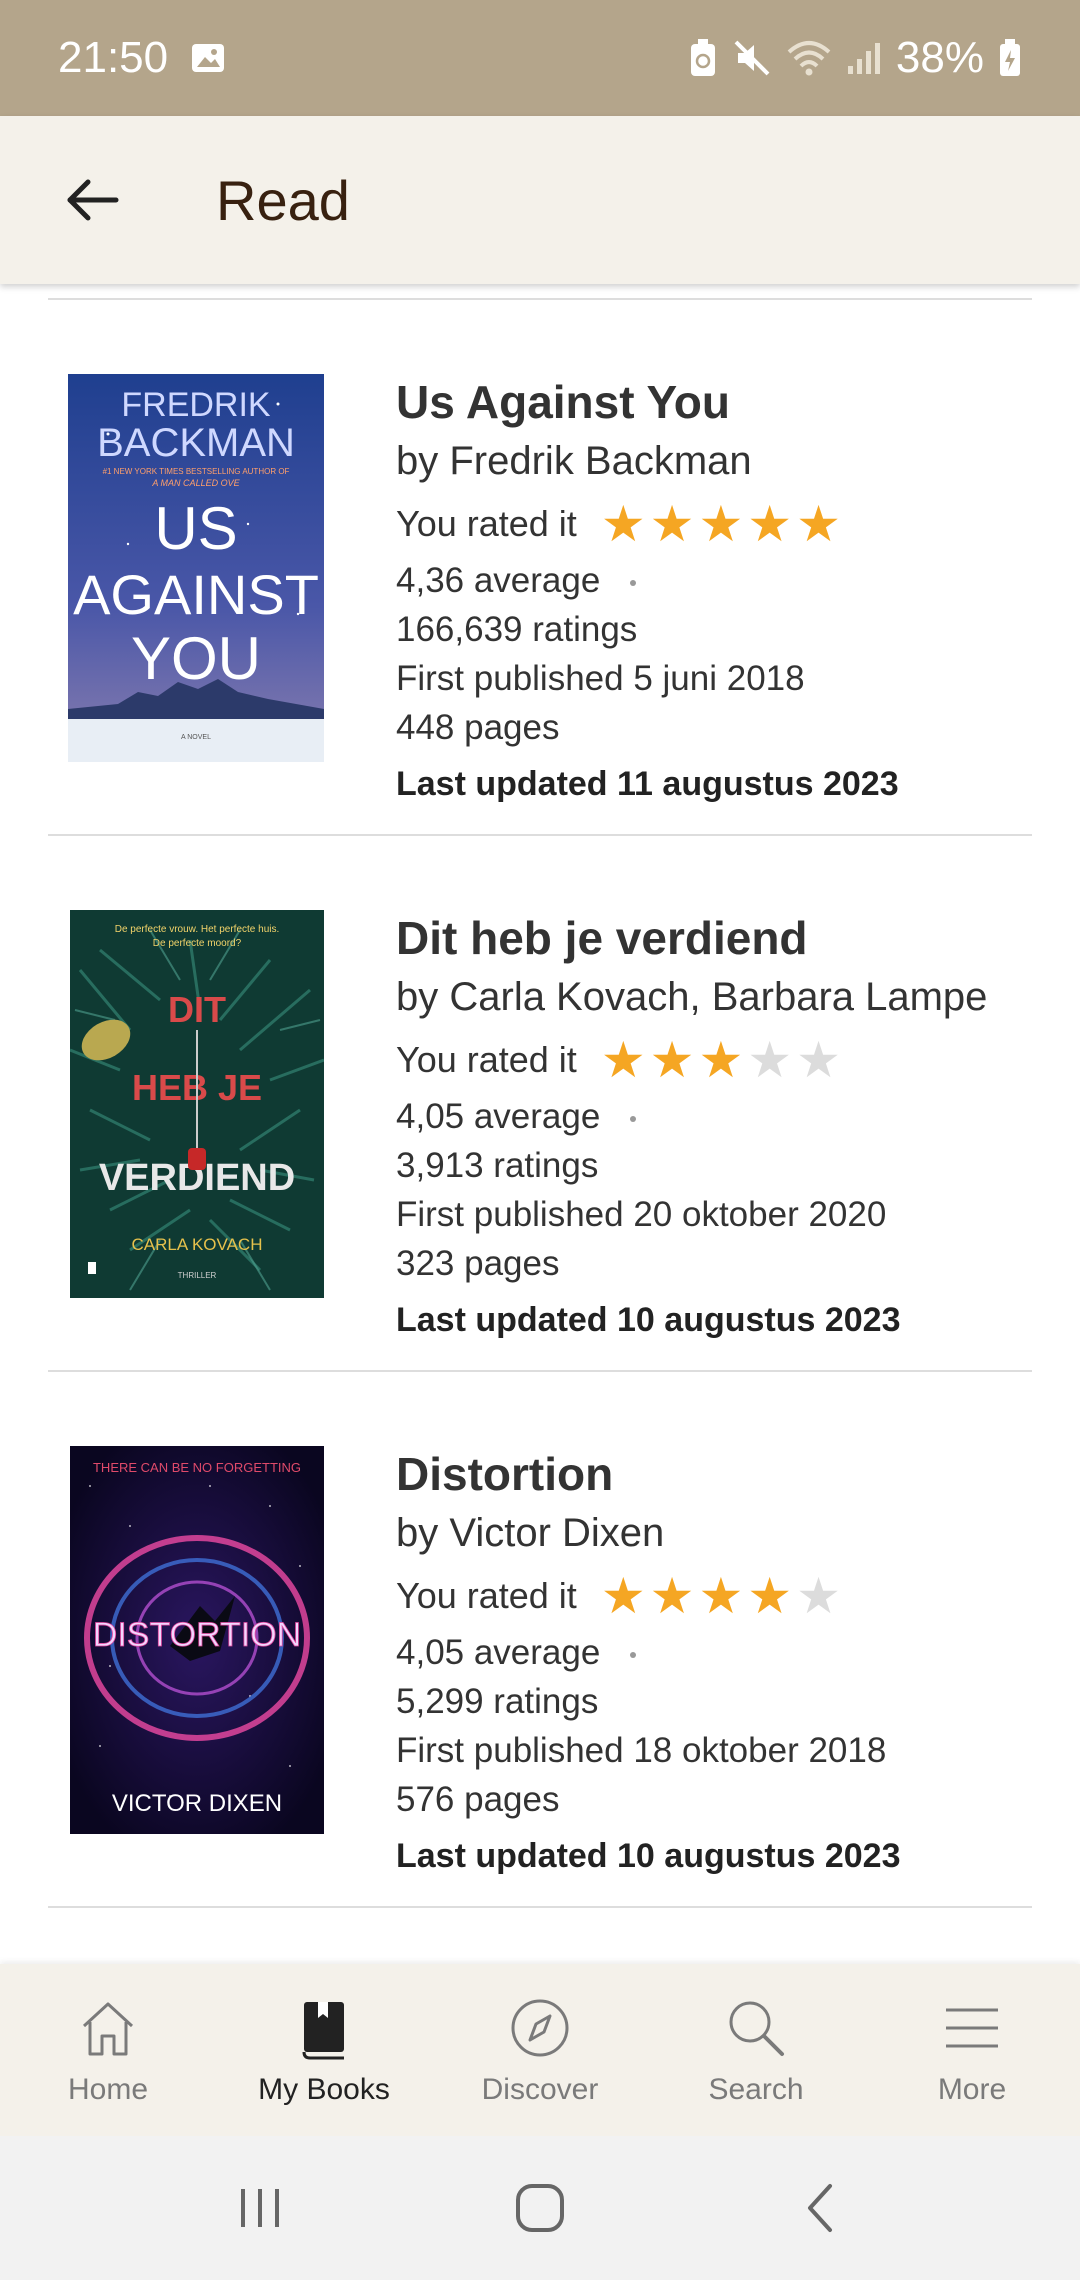 The height and width of the screenshot is (2280, 1080). What do you see at coordinates (714, 938) in the screenshot?
I see `book-title: Dit heb je verdiend` at bounding box center [714, 938].